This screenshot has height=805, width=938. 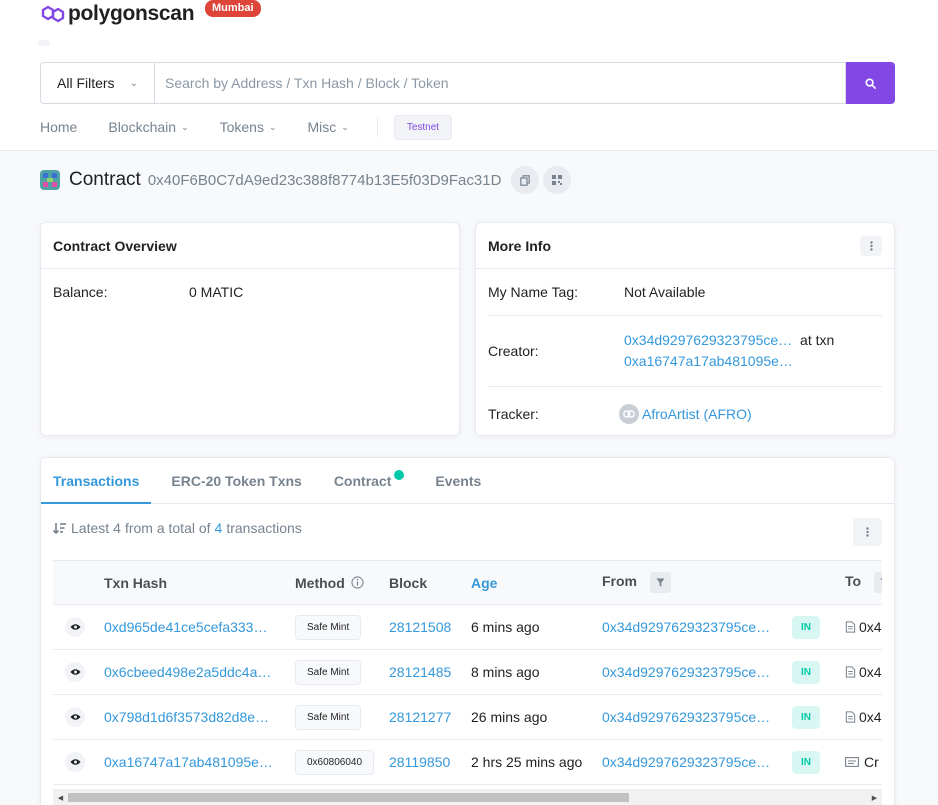 What do you see at coordinates (423, 127) in the screenshot?
I see `testnet-button: Testnet` at bounding box center [423, 127].